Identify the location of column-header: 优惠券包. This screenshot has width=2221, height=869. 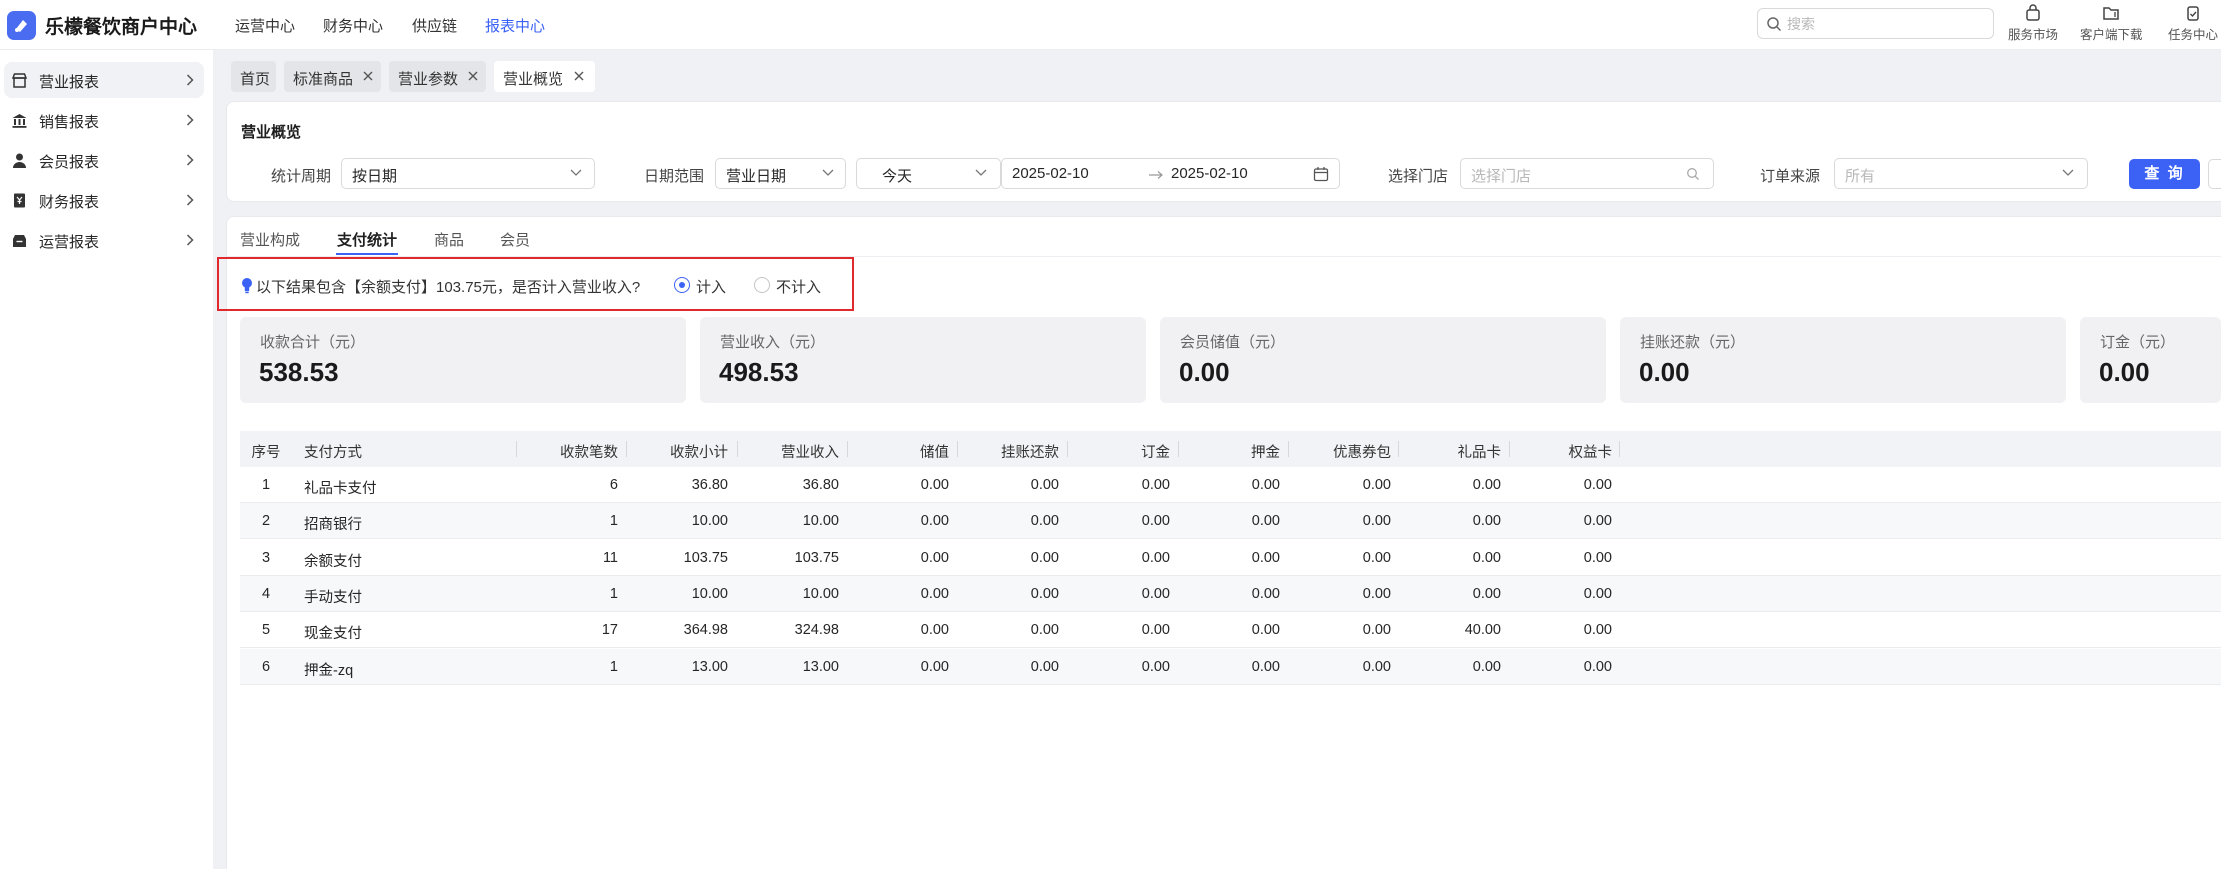
(1362, 453).